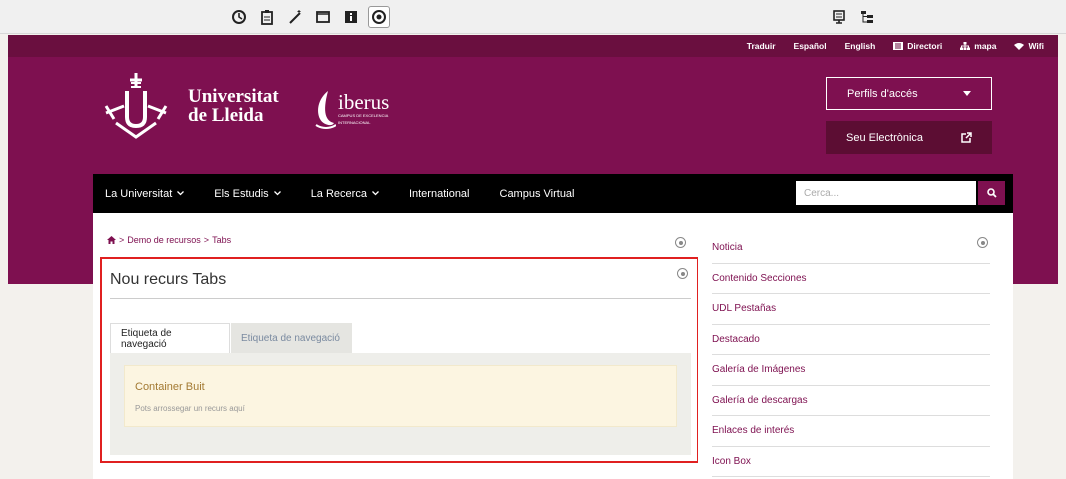 Image resolution: width=1066 pixels, height=479 pixels. Describe the element at coordinates (978, 46) in the screenshot. I see `map-link: mapa` at that location.